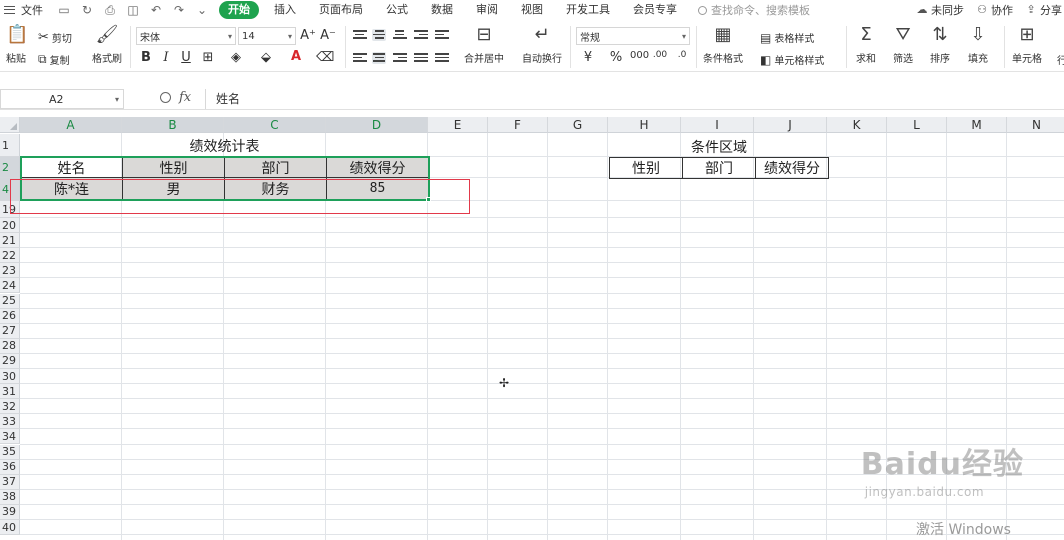  Describe the element at coordinates (400, 36) in the screenshot. I see `align-bottom-icon` at that location.